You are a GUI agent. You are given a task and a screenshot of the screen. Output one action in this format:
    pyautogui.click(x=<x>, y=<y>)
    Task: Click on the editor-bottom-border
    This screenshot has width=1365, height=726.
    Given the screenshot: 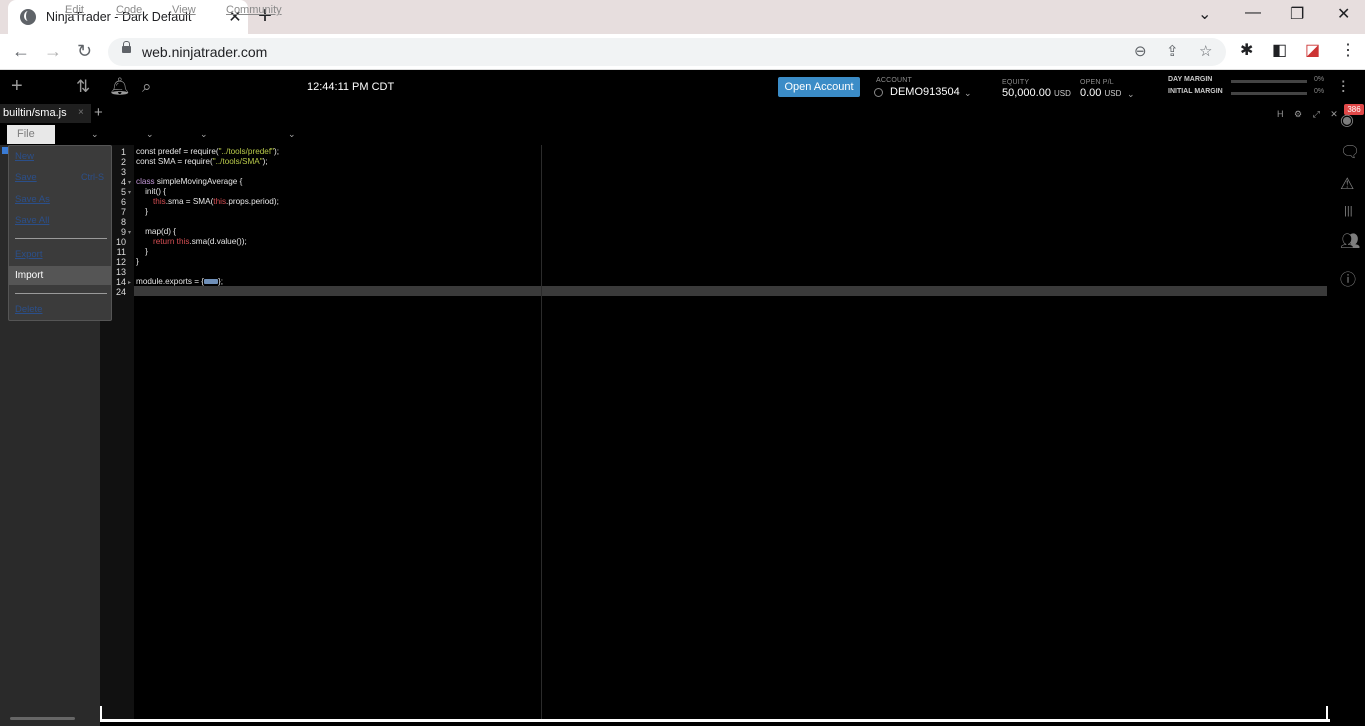 What is the action you would take?
    pyautogui.click(x=715, y=720)
    